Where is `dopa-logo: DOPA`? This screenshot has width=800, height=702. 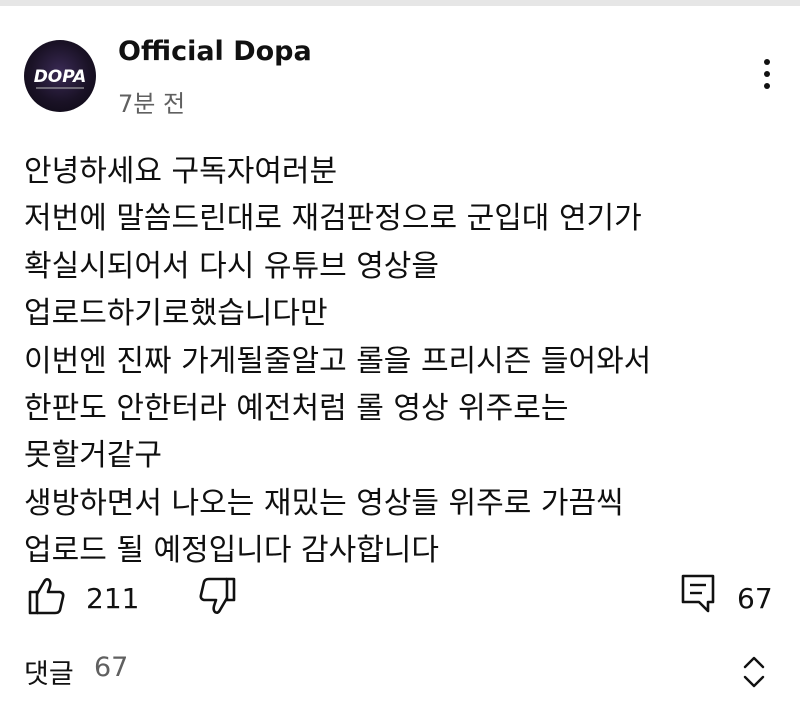 dopa-logo: DOPA is located at coordinates (60, 78).